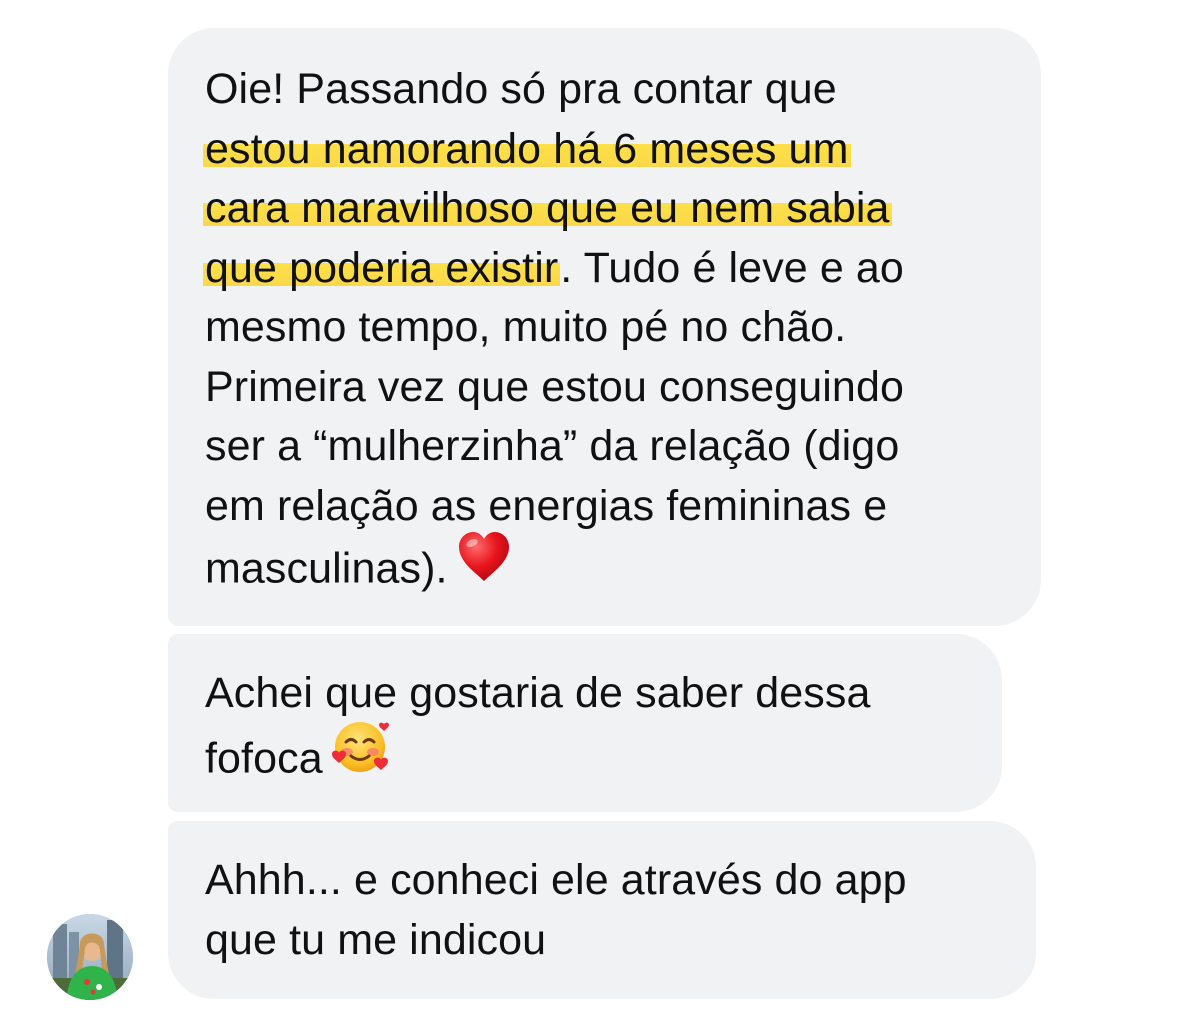 Image resolution: width=1179 pixels, height=1033 pixels. Describe the element at coordinates (326, 568) in the screenshot. I see `text-run: masculinas).` at that location.